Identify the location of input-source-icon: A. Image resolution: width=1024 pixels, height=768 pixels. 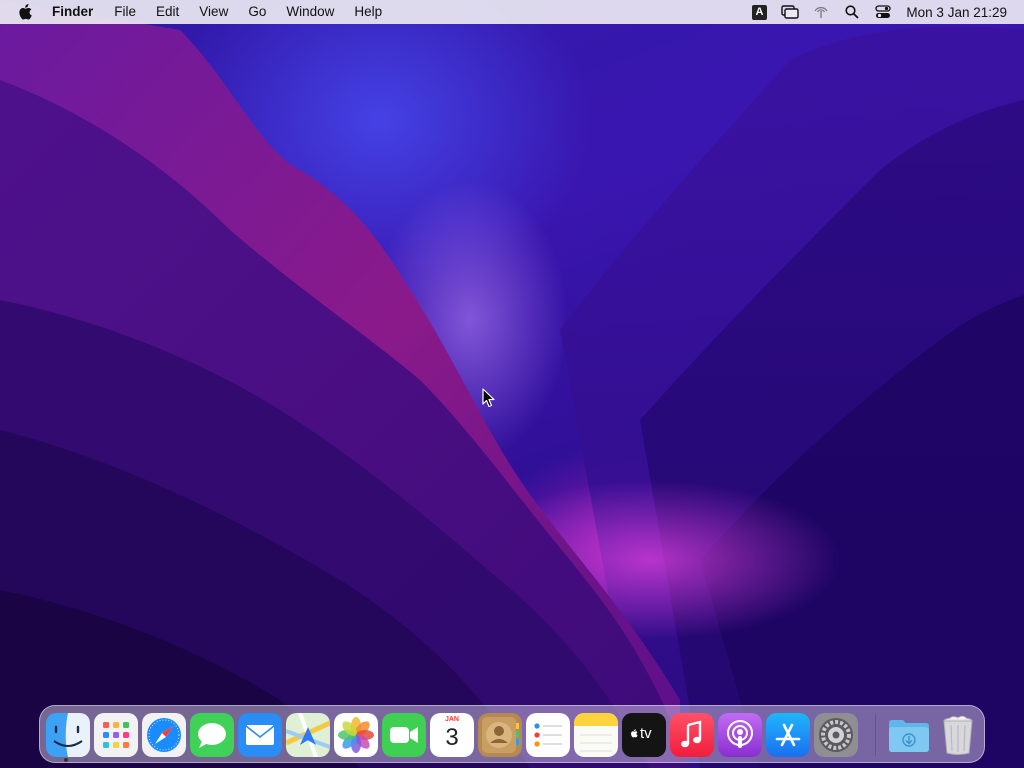
(759, 12).